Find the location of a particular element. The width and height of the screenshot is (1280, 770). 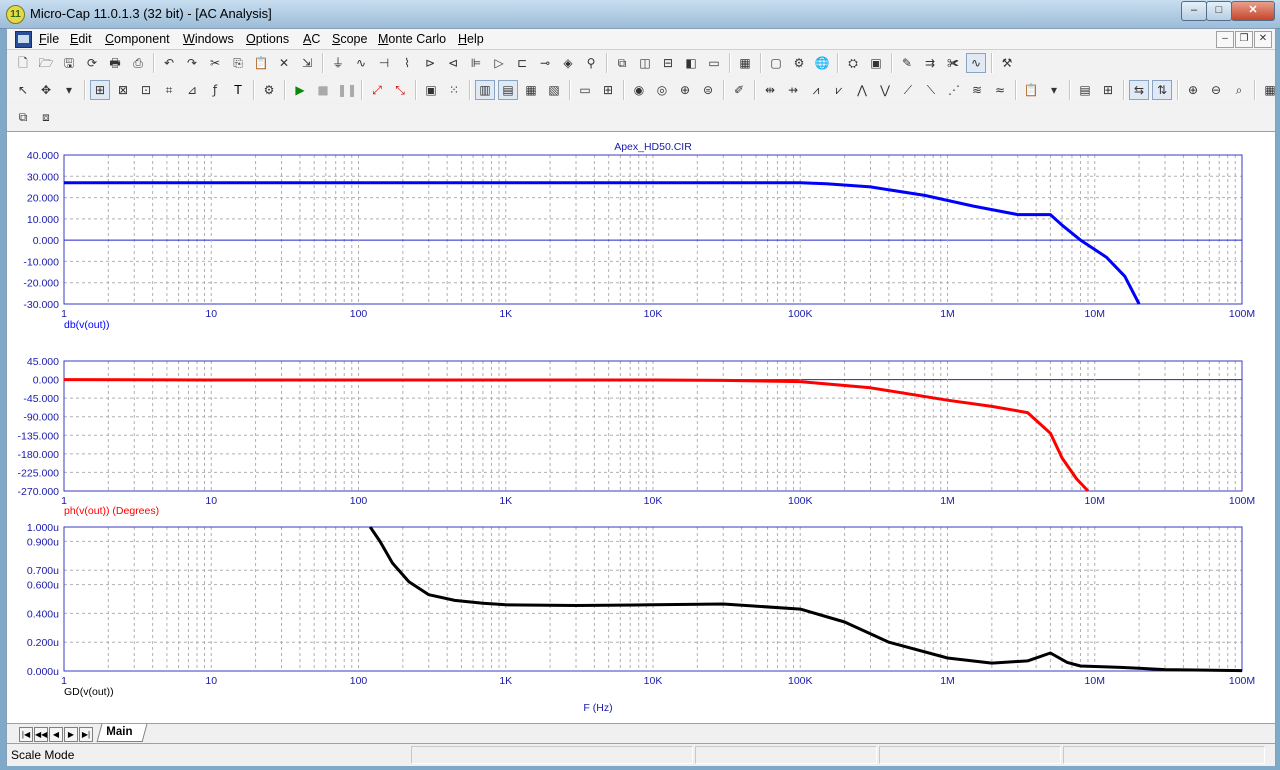

high-icon: ⩘ is located at coordinates (816, 90).